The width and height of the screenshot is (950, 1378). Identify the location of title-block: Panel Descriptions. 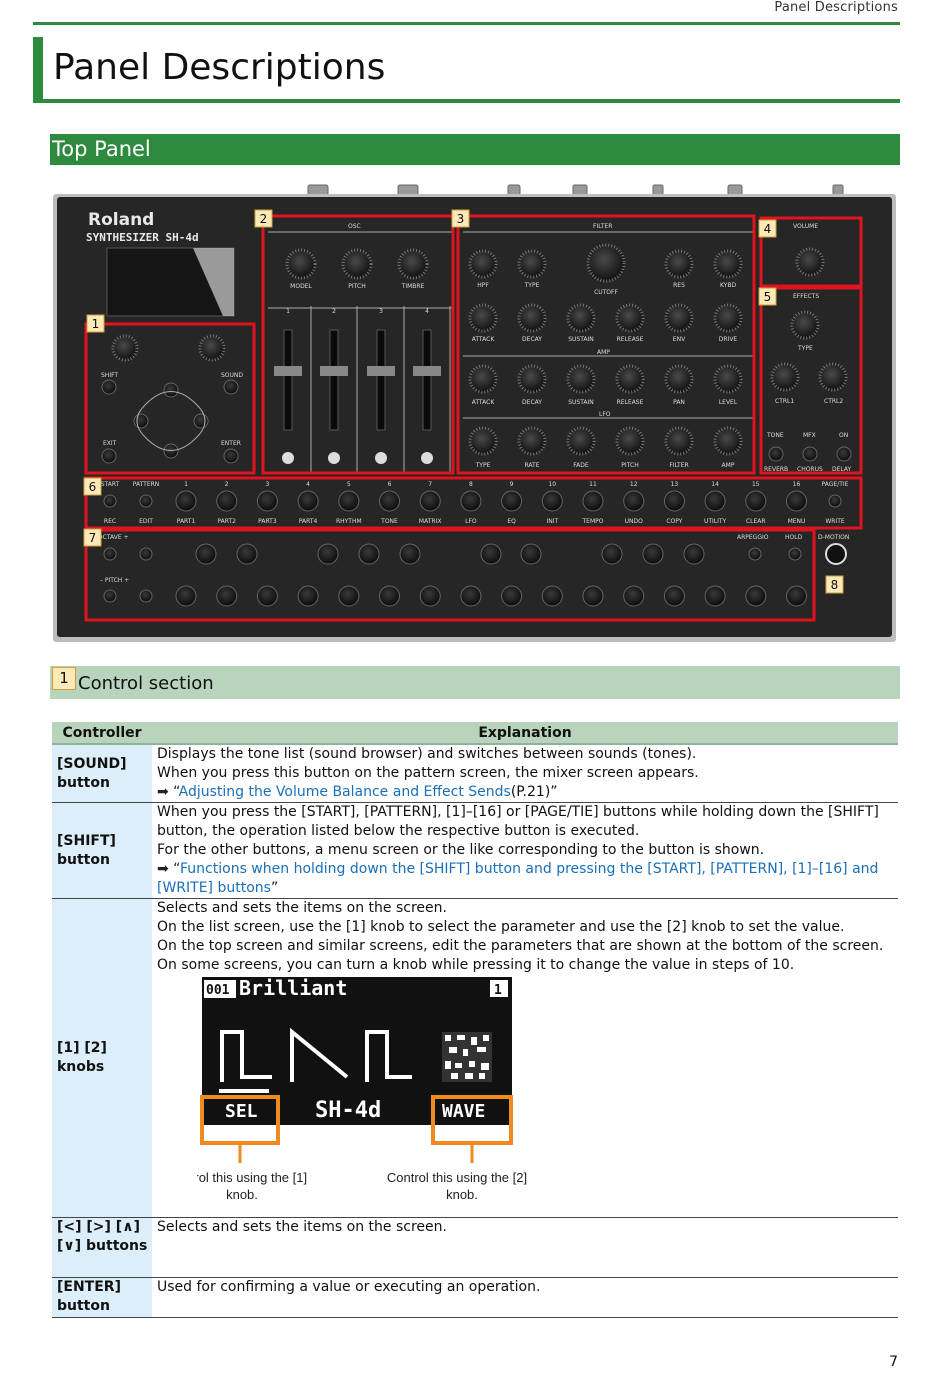
(466, 70).